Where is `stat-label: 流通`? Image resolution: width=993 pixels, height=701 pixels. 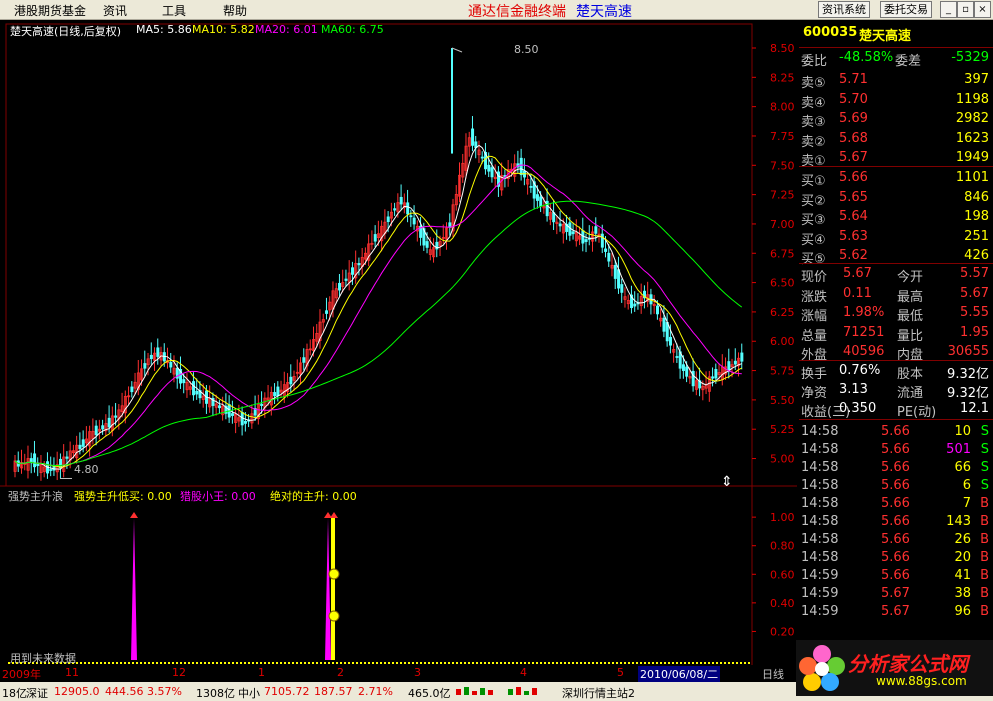
stat-label: 流通 is located at coordinates (910, 393).